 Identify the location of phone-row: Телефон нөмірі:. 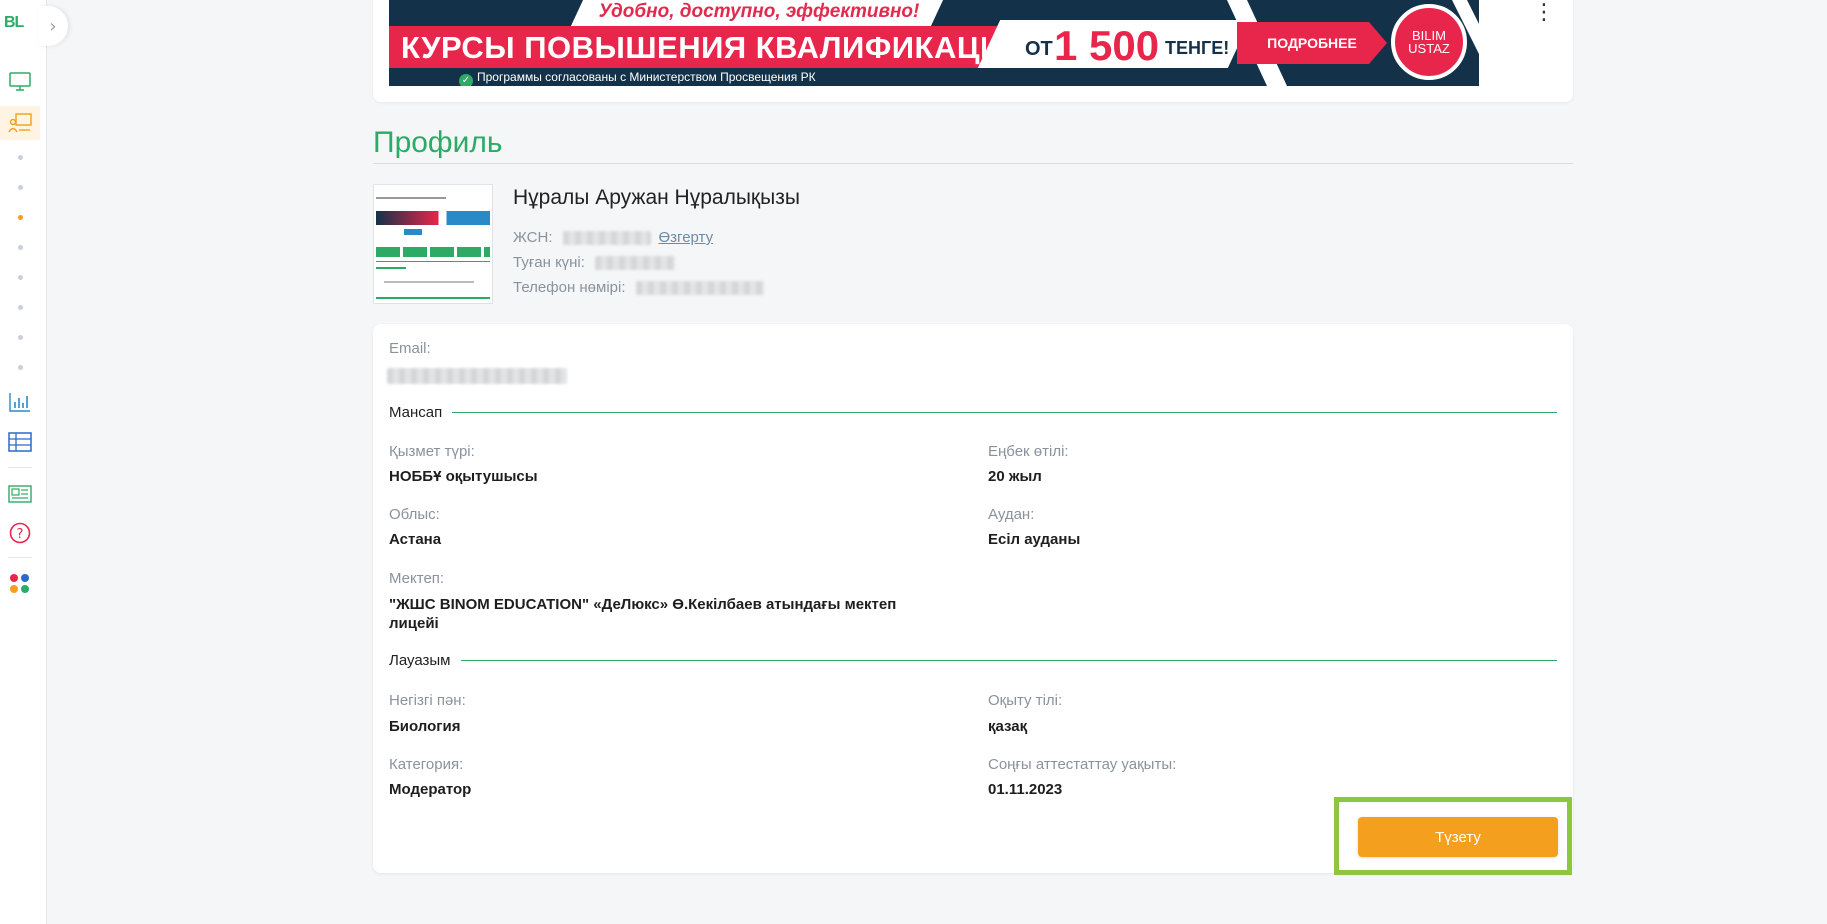
(638, 287).